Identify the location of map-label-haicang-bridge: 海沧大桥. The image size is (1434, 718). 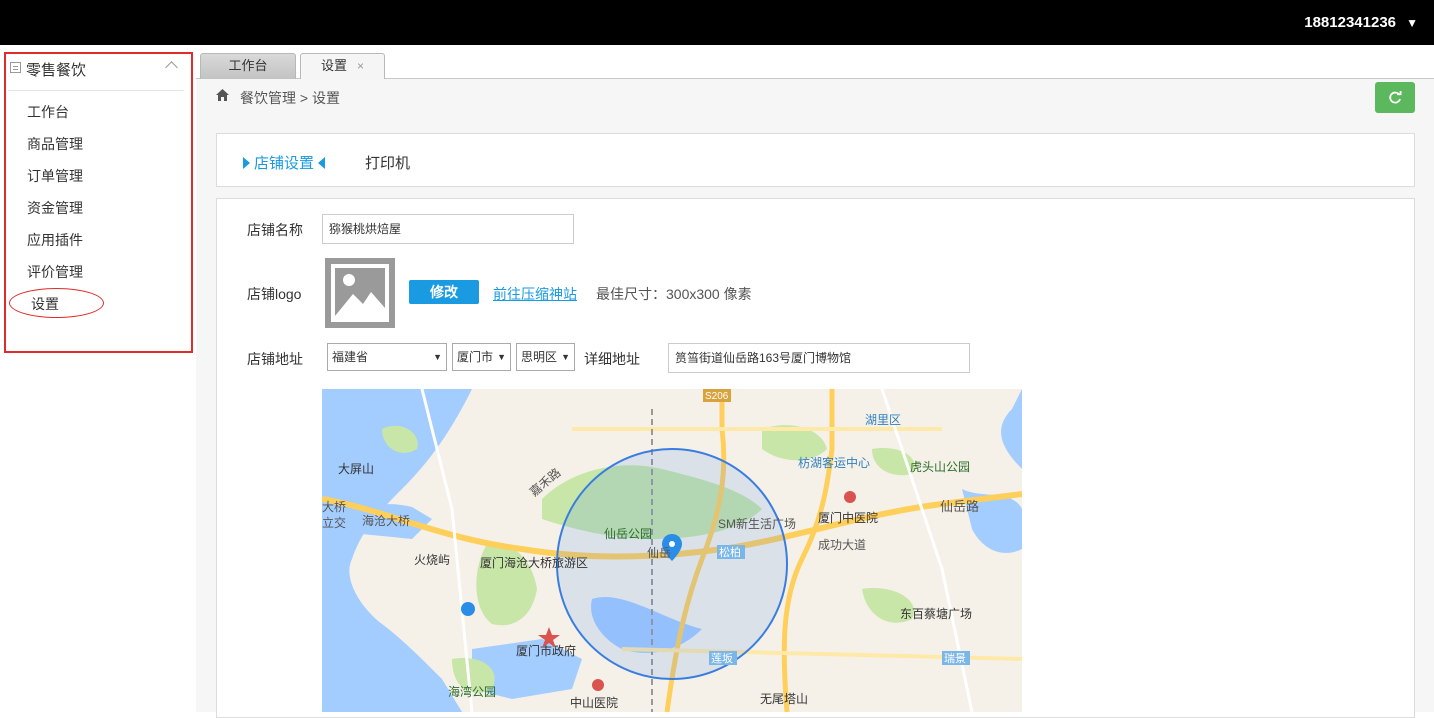
(386, 520).